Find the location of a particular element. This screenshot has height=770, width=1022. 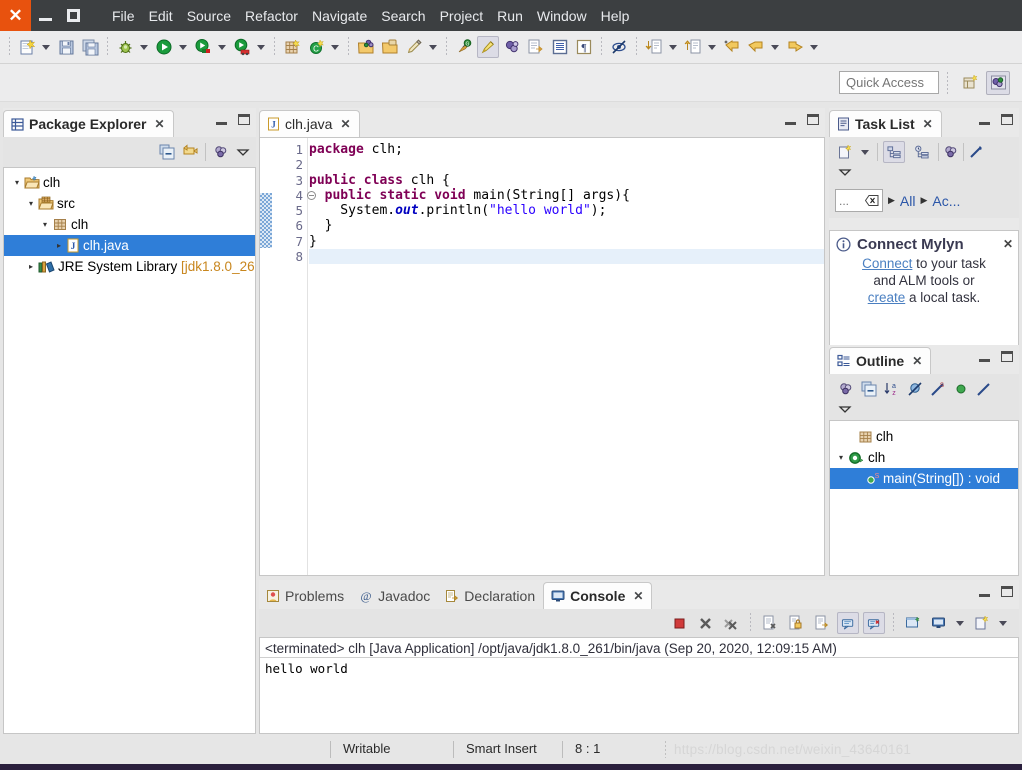

open-task-icon is located at coordinates (390, 47).